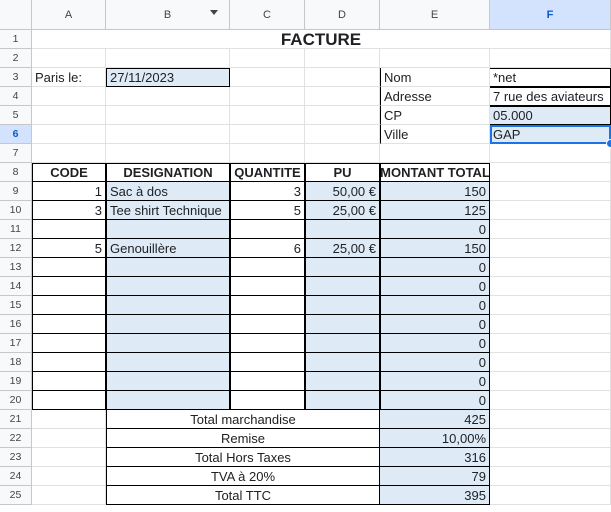 The height and width of the screenshot is (512, 611). Describe the element at coordinates (550, 15) in the screenshot. I see `column-header-f: F` at that location.